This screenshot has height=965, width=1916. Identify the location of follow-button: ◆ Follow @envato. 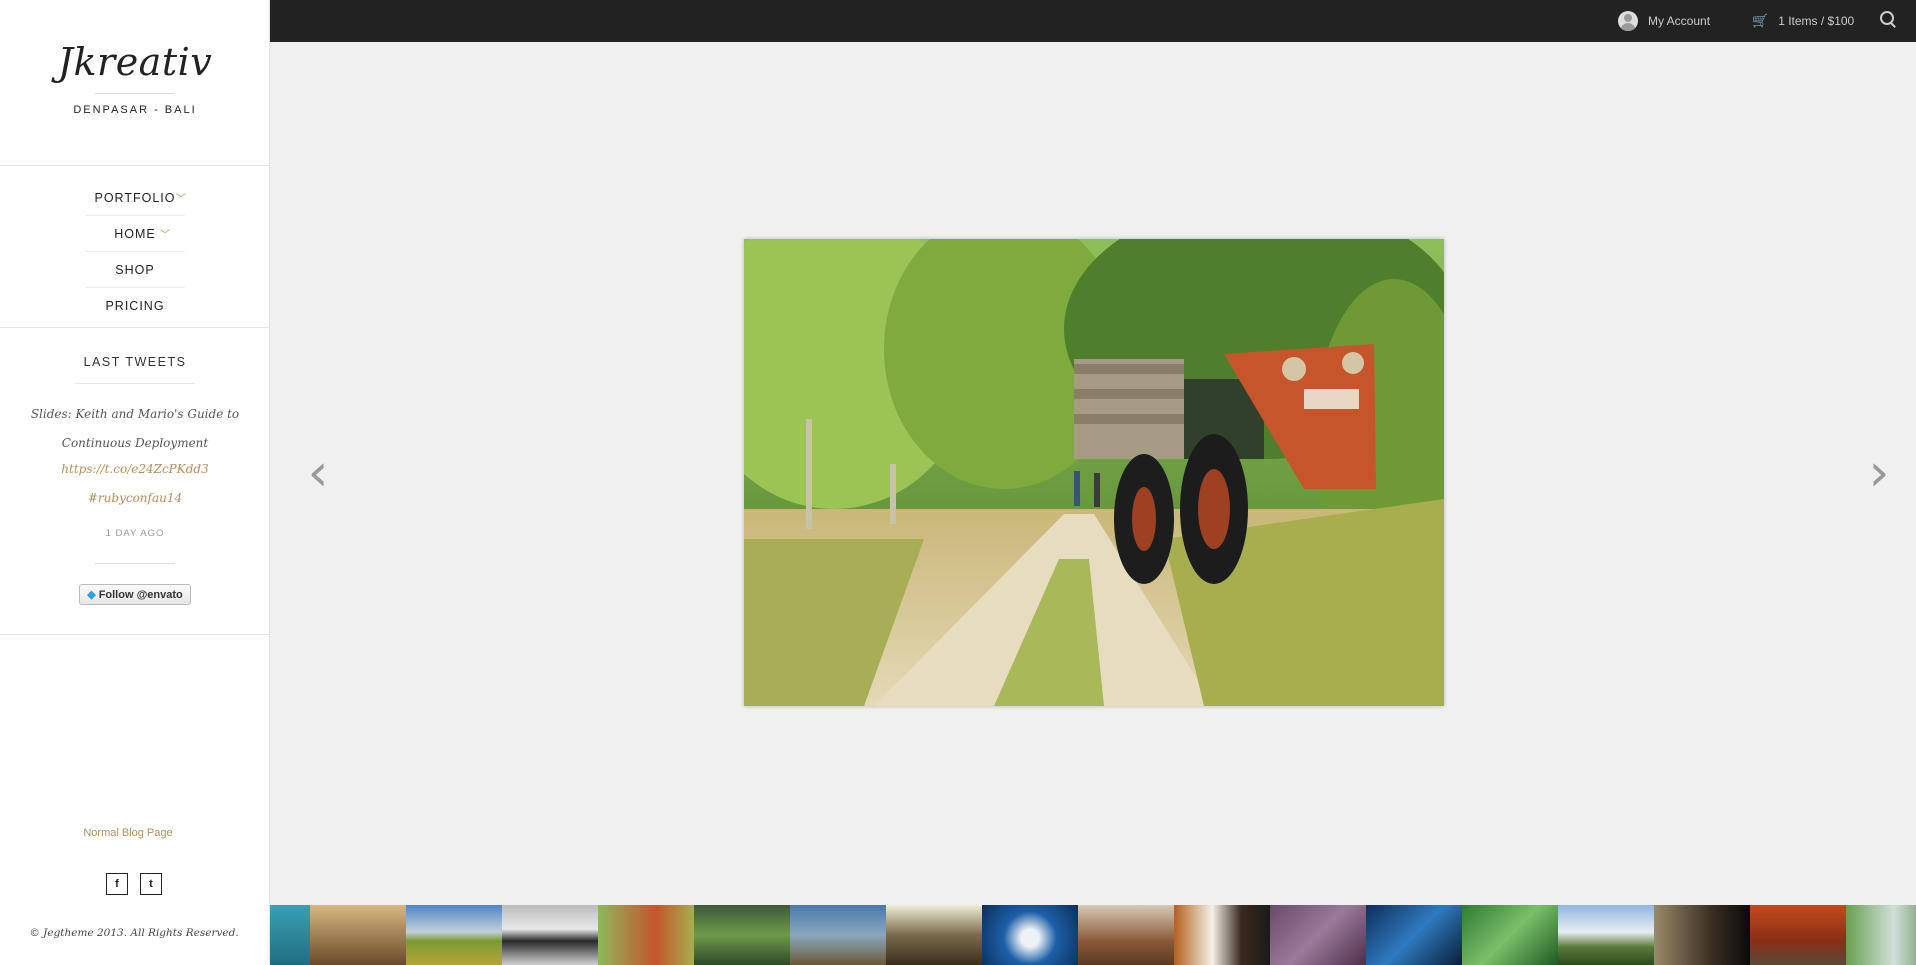
(135, 594).